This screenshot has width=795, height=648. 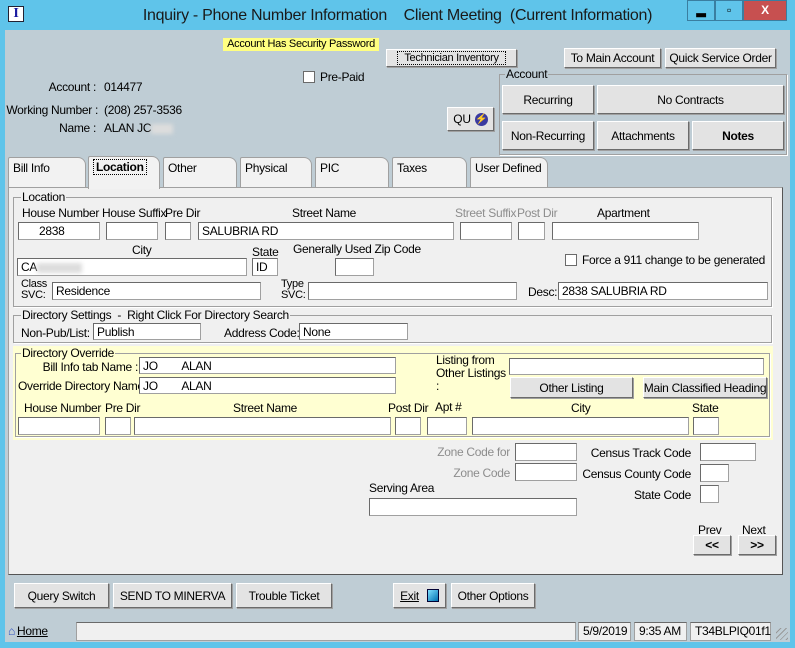 What do you see at coordinates (409, 595) in the screenshot?
I see `exit-label: Exit` at bounding box center [409, 595].